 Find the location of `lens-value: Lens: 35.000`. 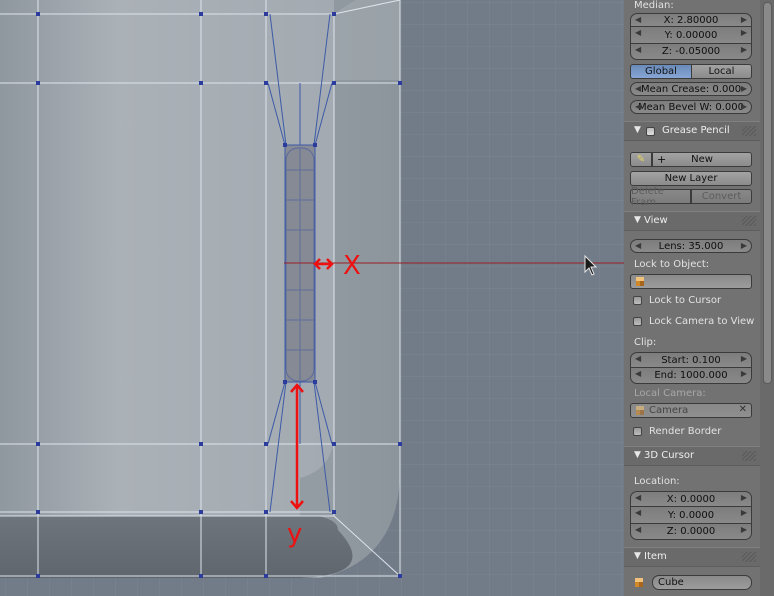

lens-value: Lens: 35.000 is located at coordinates (691, 246).